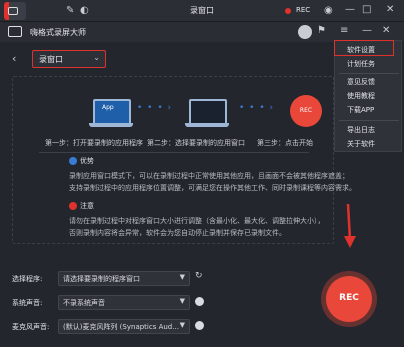 The width and height of the screenshot is (404, 347). What do you see at coordinates (368, 82) in the screenshot?
I see `menu-item-feedback: 意见反馈` at bounding box center [368, 82].